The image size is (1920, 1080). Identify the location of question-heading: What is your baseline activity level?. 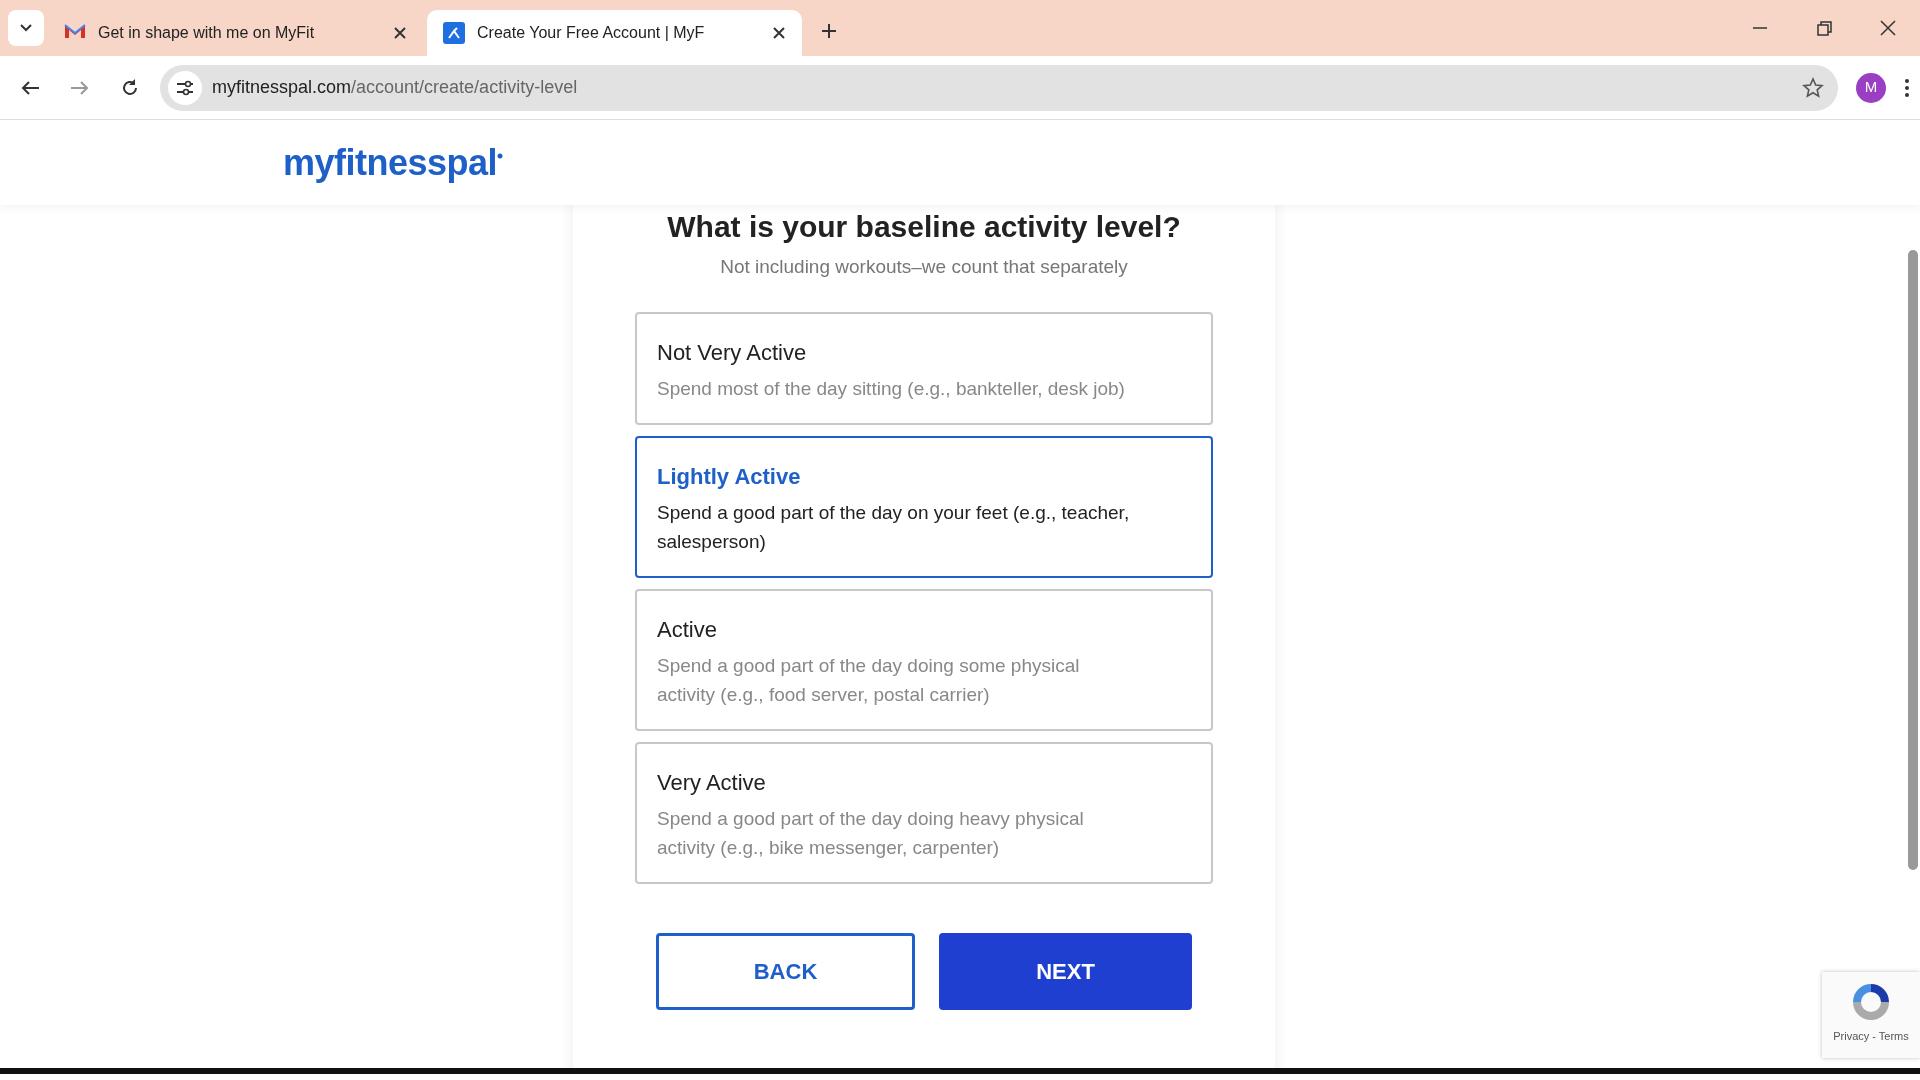
(924, 227).